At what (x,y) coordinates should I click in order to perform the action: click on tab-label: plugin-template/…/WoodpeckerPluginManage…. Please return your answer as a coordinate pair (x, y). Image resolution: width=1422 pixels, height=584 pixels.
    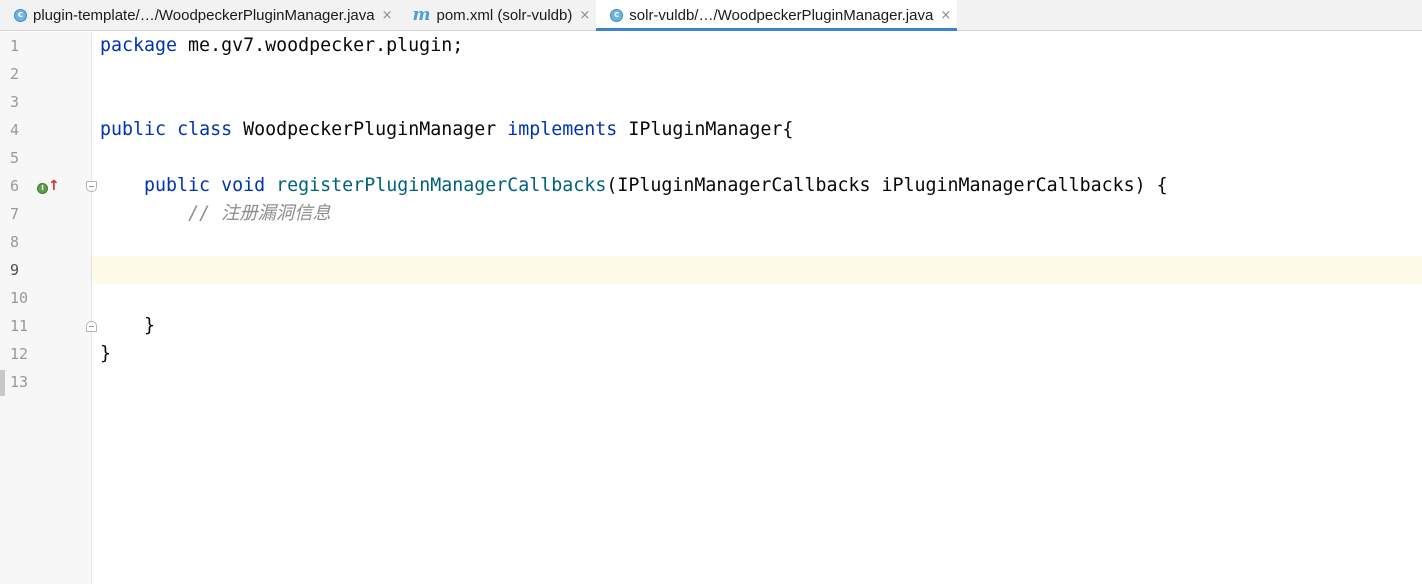
    Looking at the image, I should click on (204, 15).